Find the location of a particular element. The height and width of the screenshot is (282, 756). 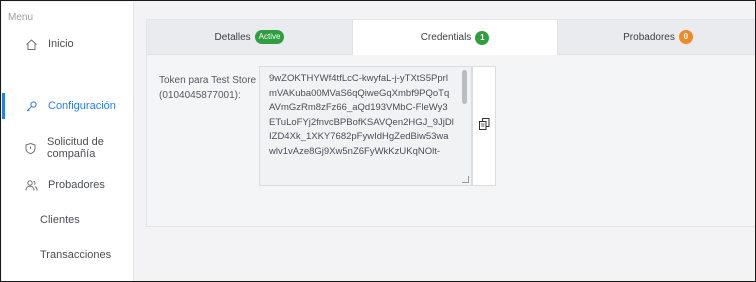

sidebar-item-probadores: Probadores is located at coordinates (67, 185).